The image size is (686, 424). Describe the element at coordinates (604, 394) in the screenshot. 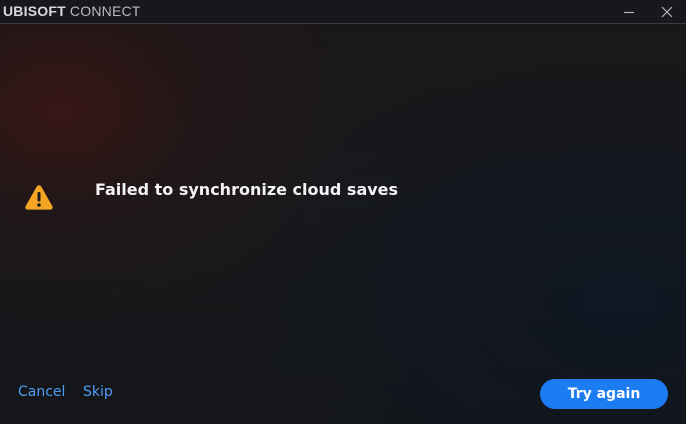

I see `try-again-button: Try again` at that location.